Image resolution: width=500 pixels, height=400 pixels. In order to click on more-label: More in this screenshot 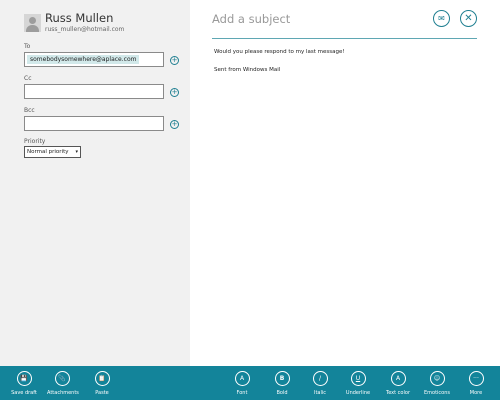, I will do `click(476, 393)`.